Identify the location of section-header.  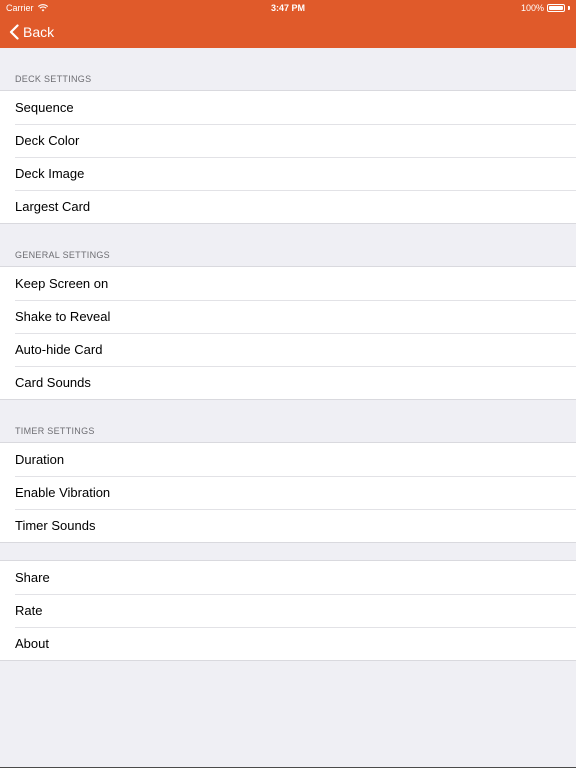
(288, 551).